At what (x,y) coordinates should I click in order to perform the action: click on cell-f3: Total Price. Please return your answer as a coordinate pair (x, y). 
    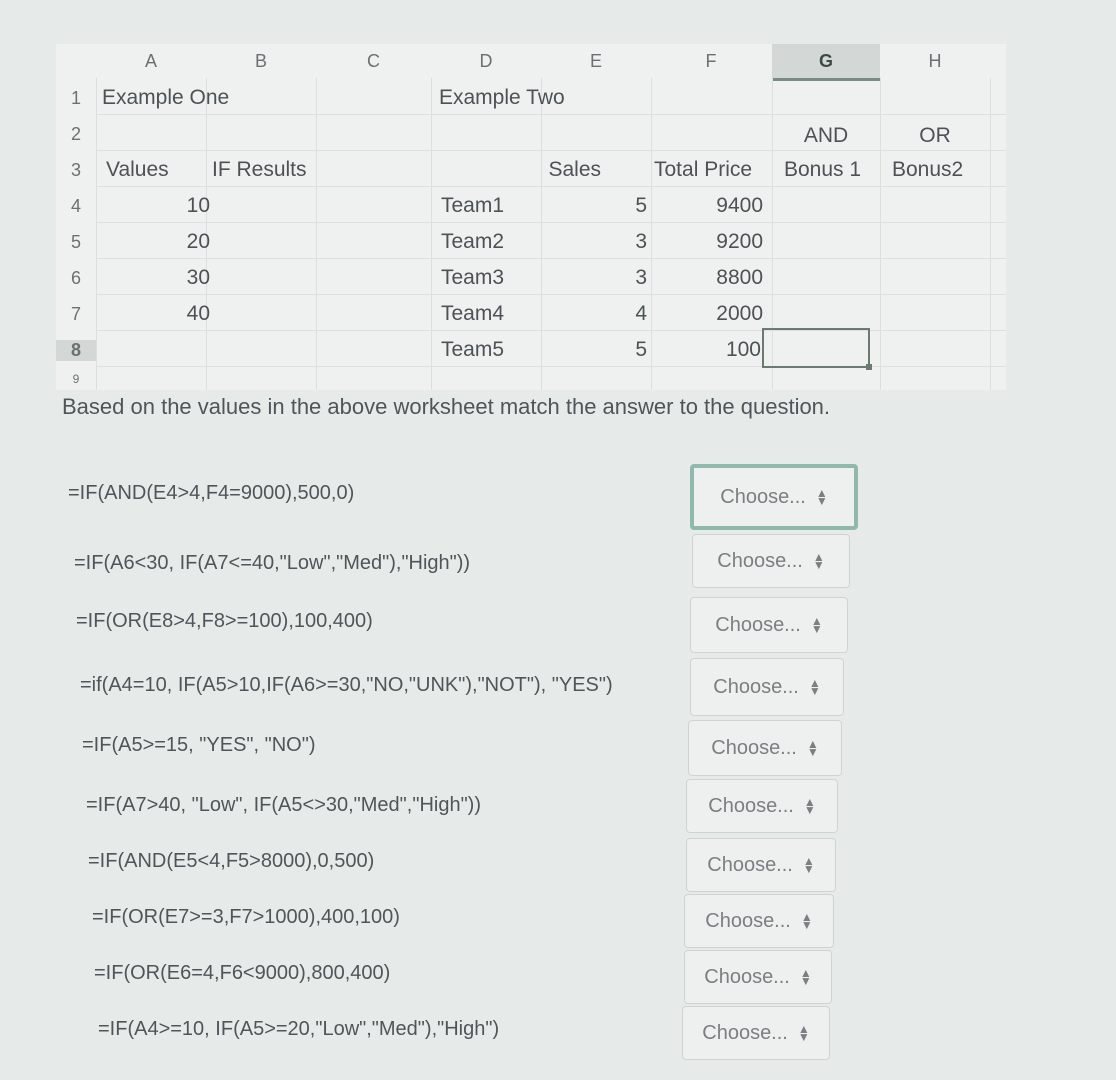
    Looking at the image, I should click on (703, 170).